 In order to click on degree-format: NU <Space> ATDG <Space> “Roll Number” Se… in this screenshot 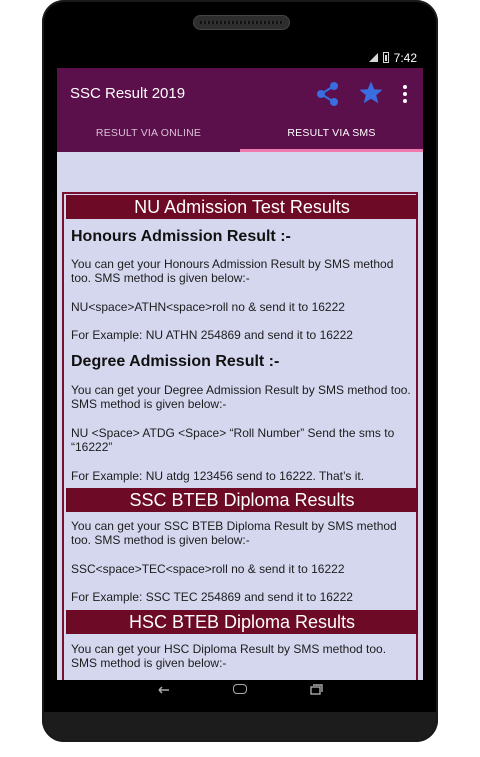, I will do `click(233, 440)`.